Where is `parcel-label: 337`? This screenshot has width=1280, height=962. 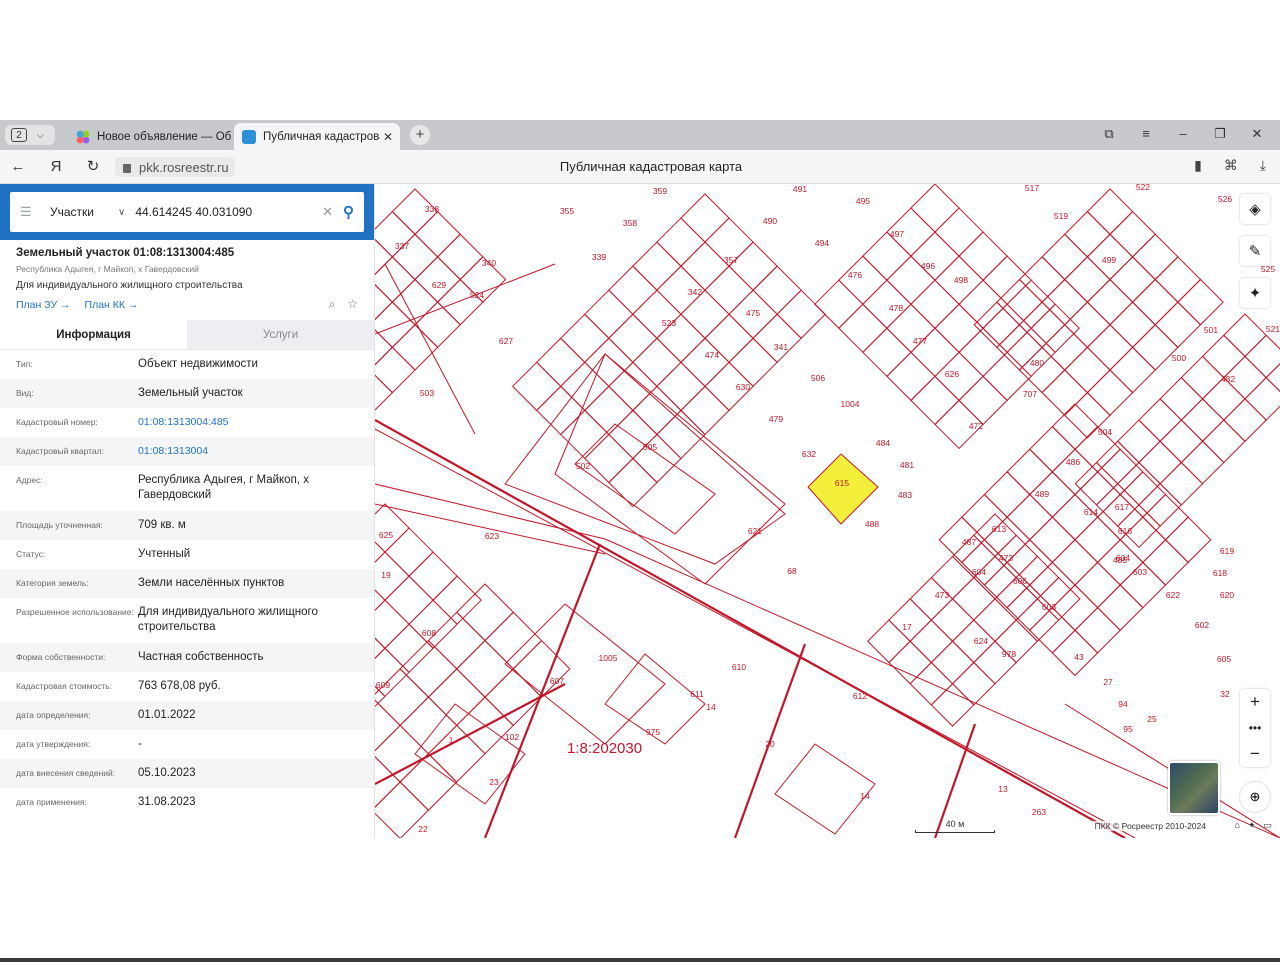
parcel-label: 337 is located at coordinates (402, 246).